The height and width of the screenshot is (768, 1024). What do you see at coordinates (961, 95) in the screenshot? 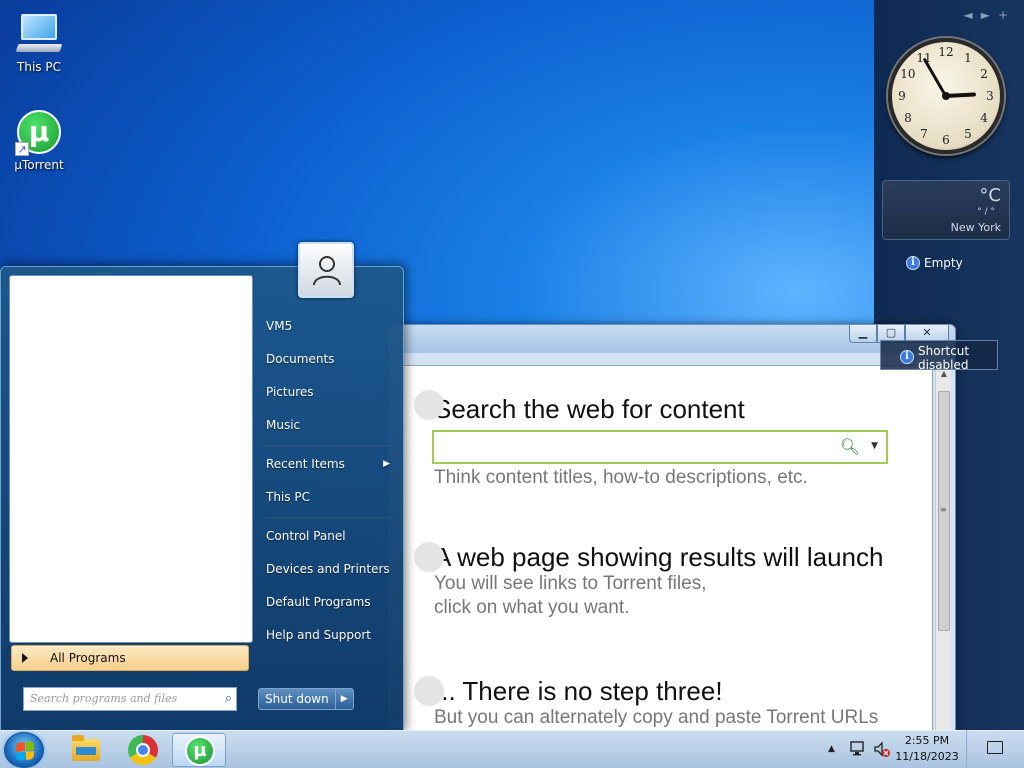
I see `hour-hand` at bounding box center [961, 95].